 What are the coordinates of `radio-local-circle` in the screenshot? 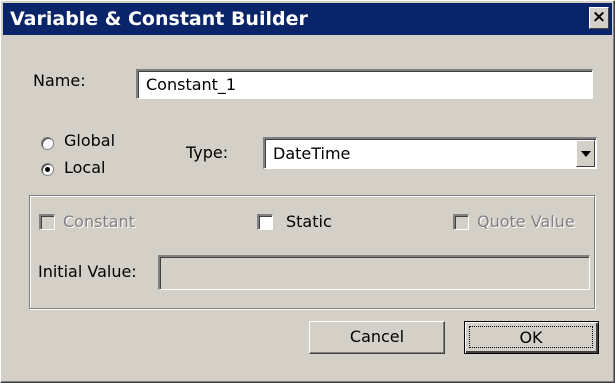 It's located at (47, 169).